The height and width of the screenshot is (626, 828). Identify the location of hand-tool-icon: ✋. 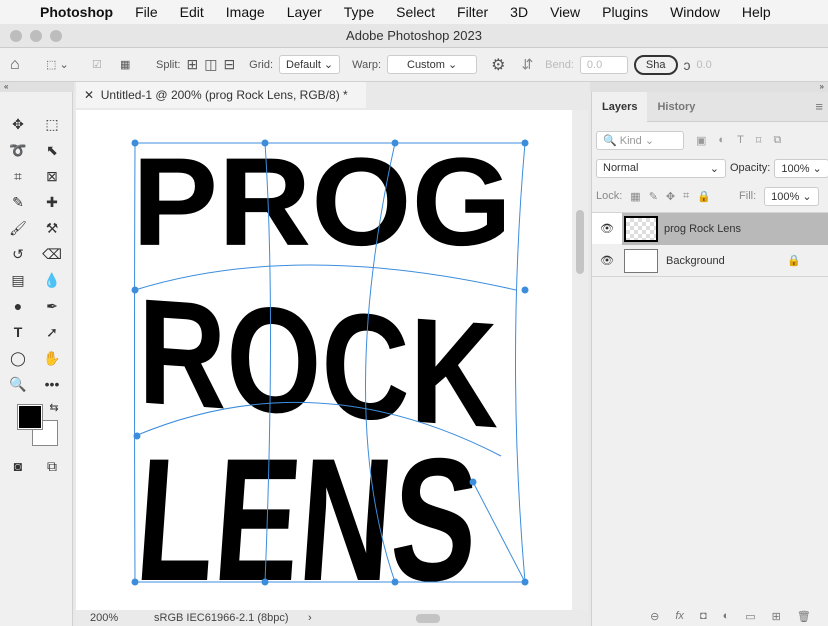
(52, 358).